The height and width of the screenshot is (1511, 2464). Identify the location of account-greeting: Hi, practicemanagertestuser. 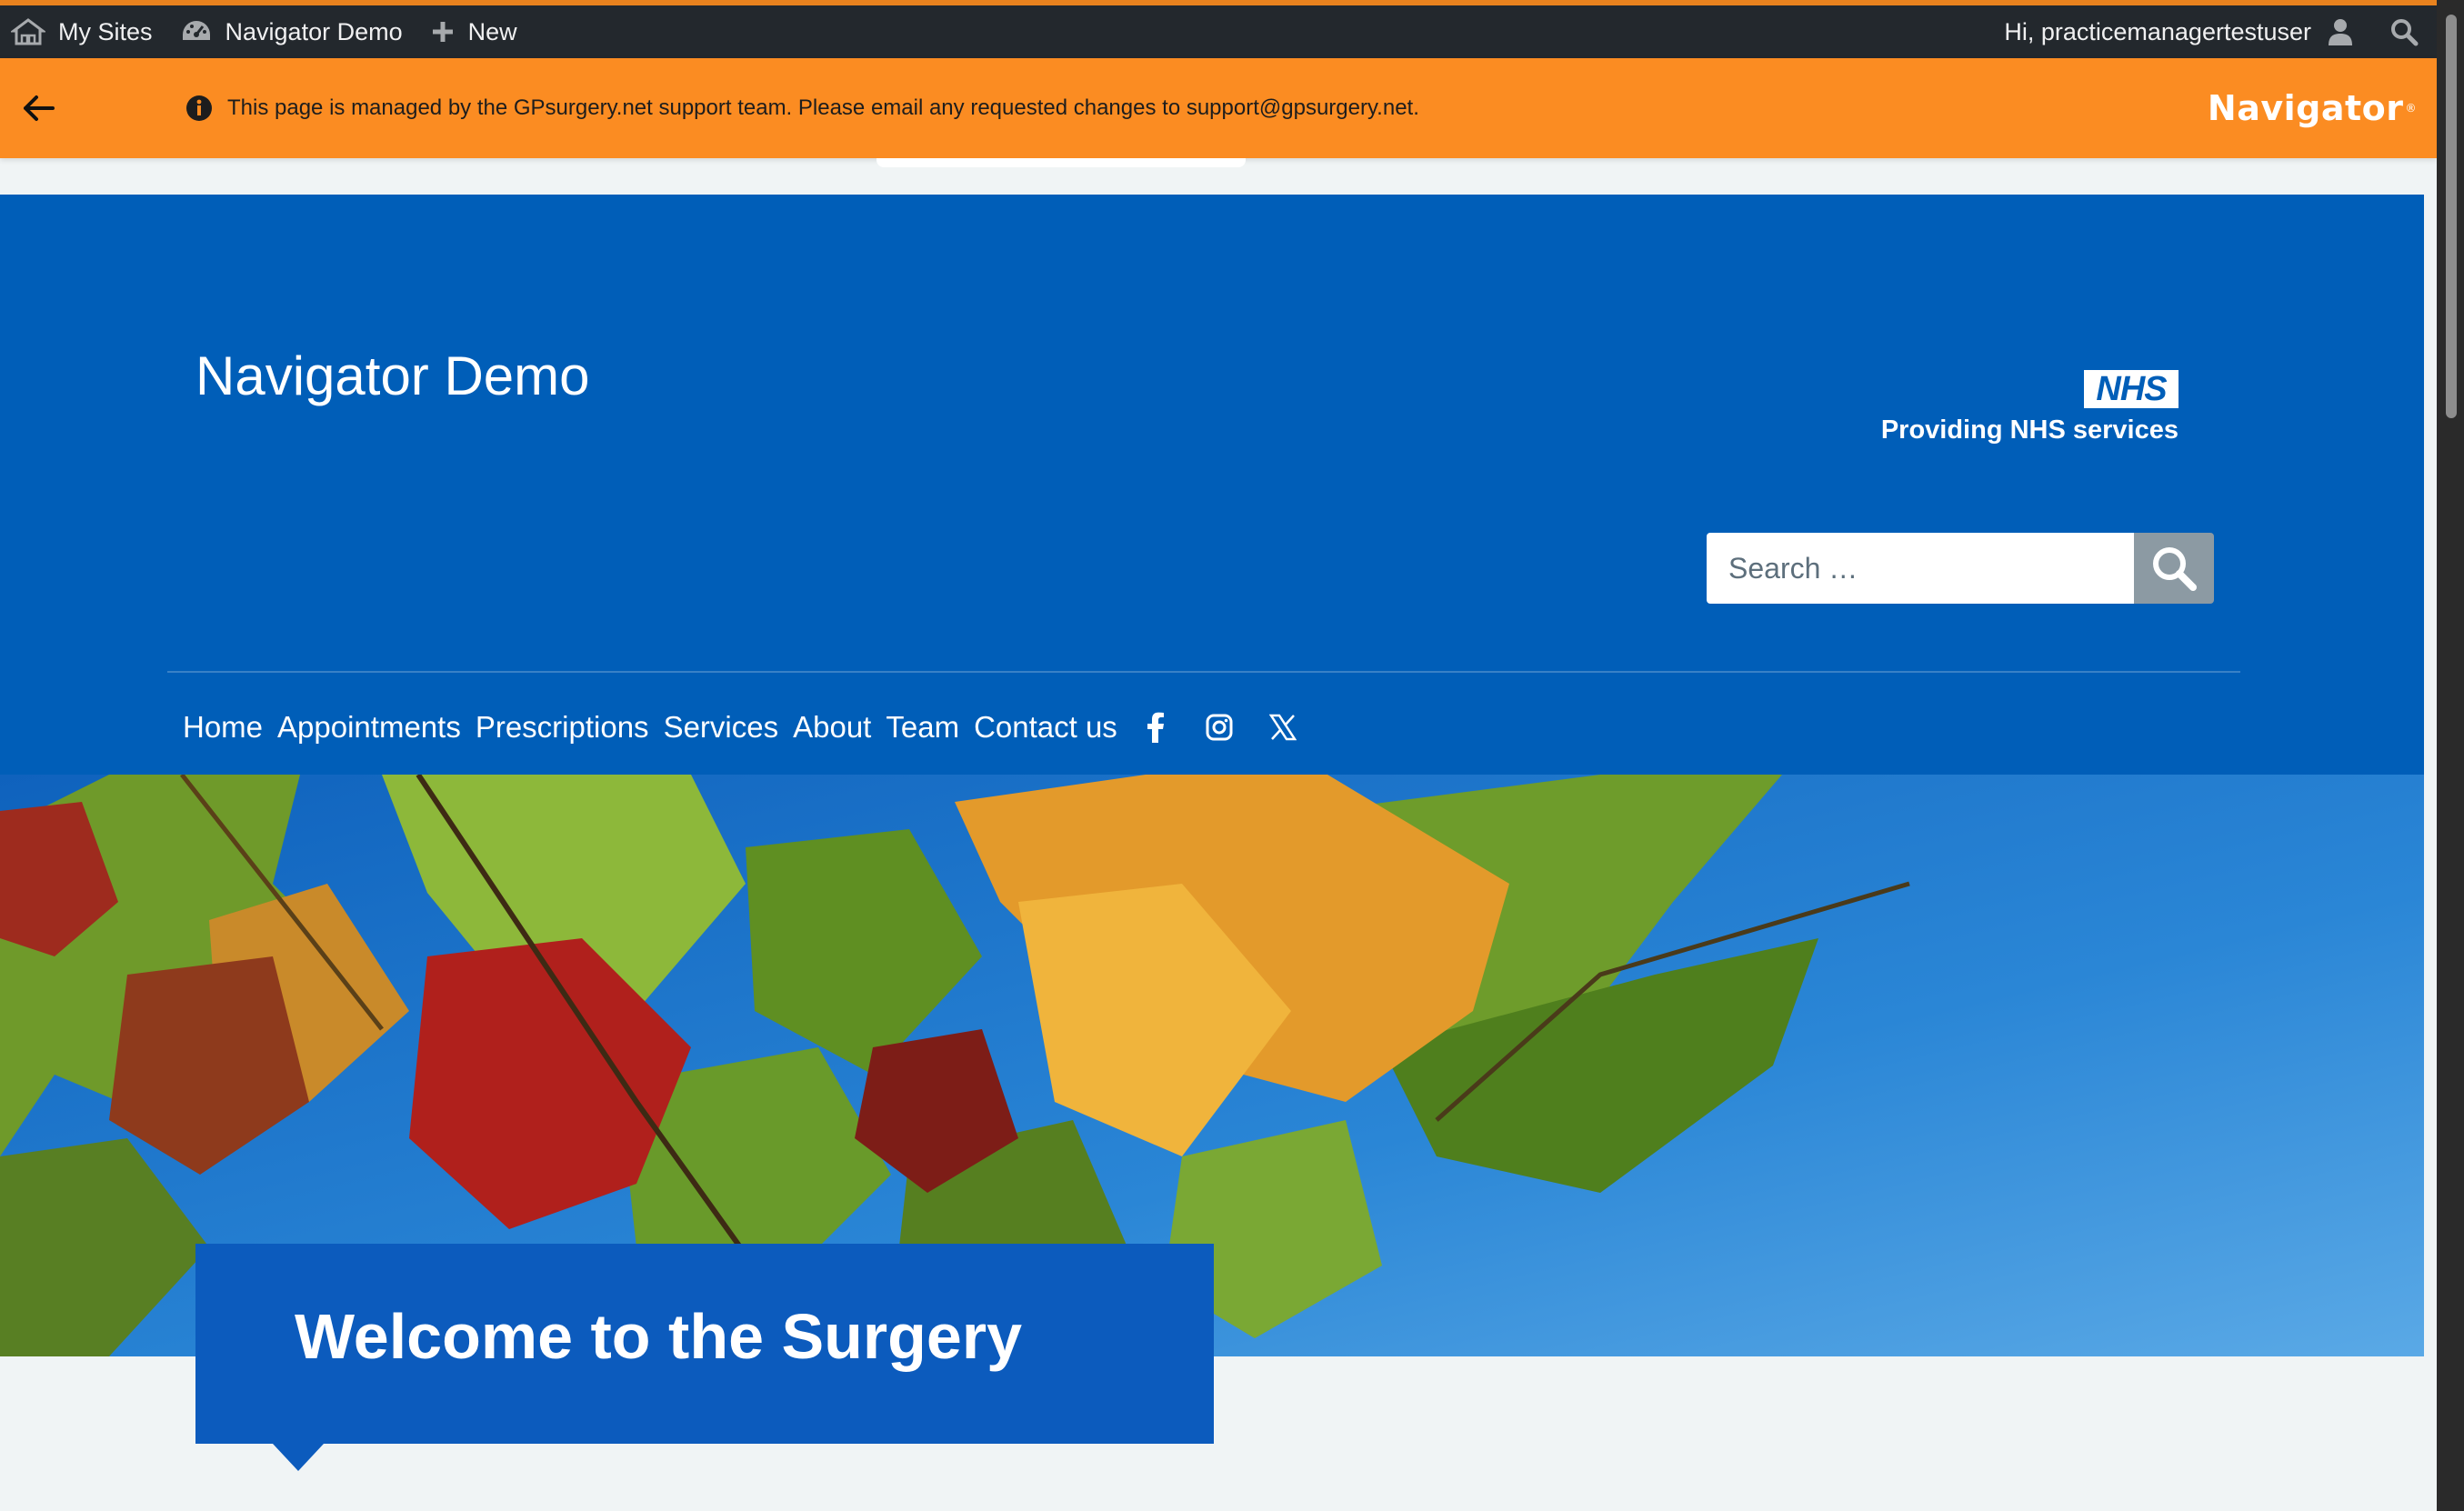
(2163, 32).